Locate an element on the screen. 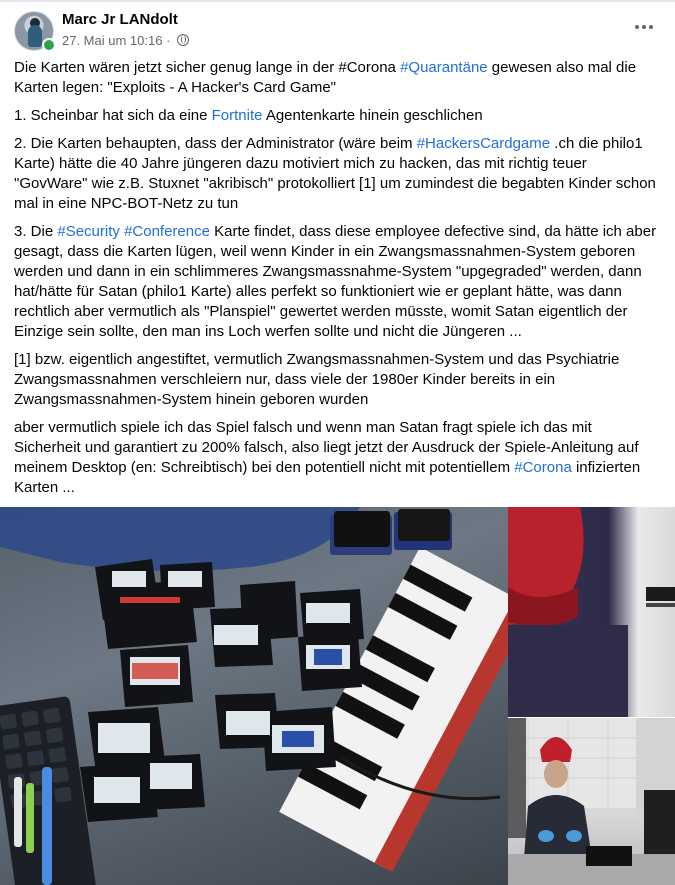  globe-icon is located at coordinates (183, 40).